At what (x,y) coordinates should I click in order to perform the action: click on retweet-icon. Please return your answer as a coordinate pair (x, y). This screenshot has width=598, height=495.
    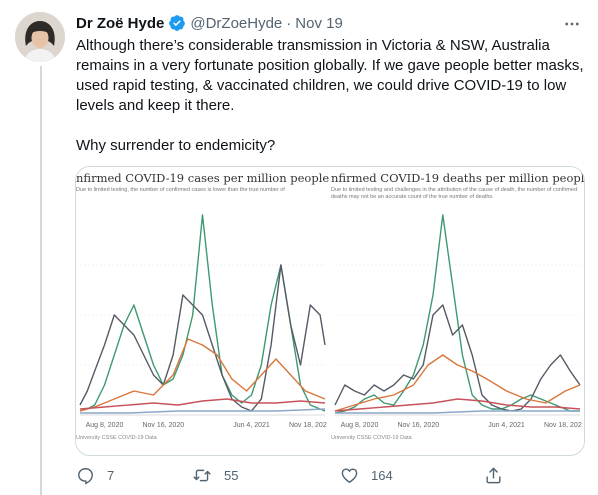
    Looking at the image, I should click on (202, 475).